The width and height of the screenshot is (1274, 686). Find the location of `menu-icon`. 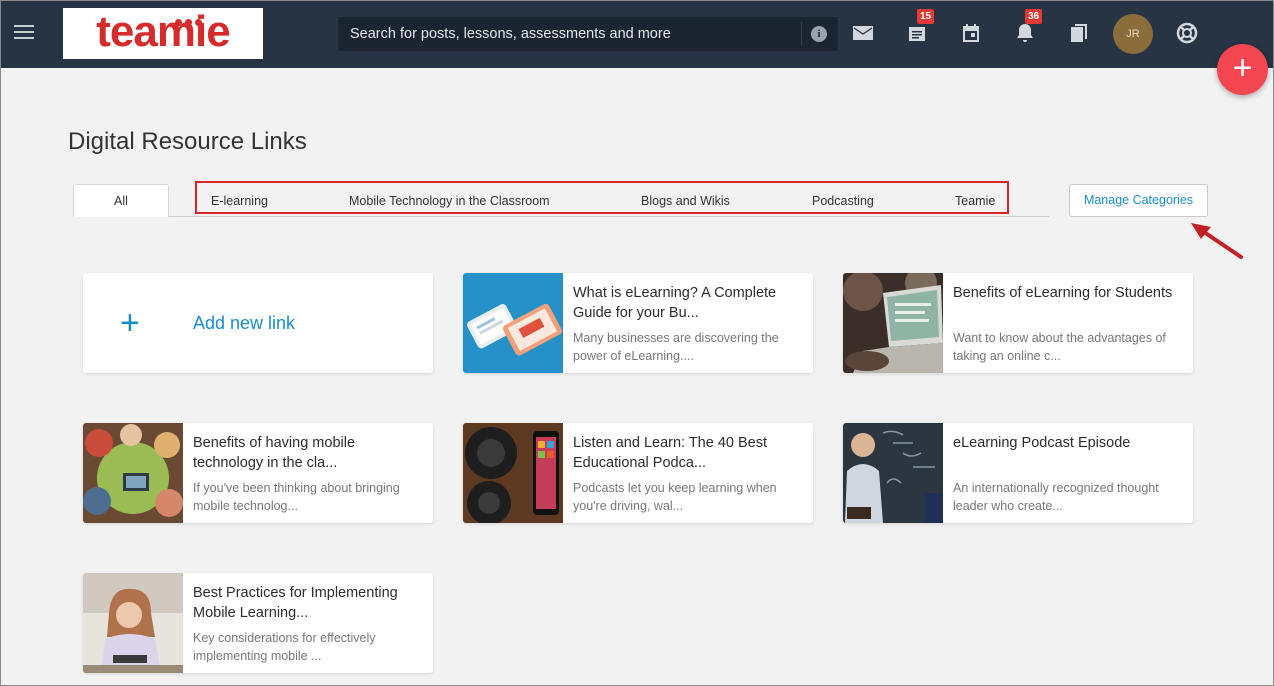

menu-icon is located at coordinates (24, 33).